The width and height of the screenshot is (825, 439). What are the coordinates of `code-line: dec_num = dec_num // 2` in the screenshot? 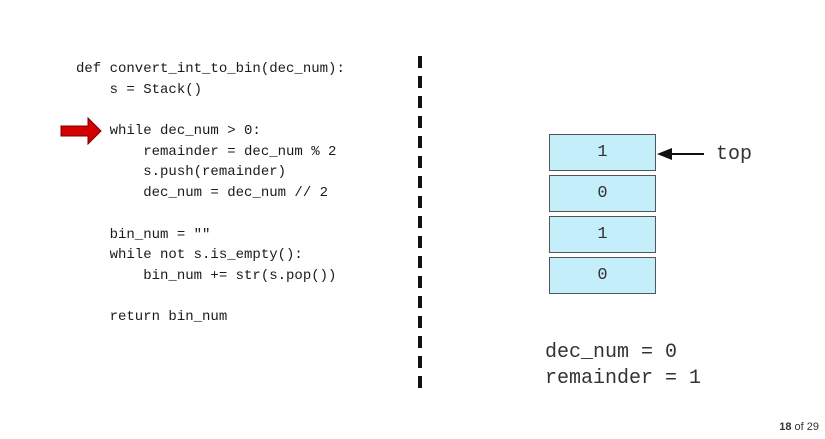 It's located at (202, 193).